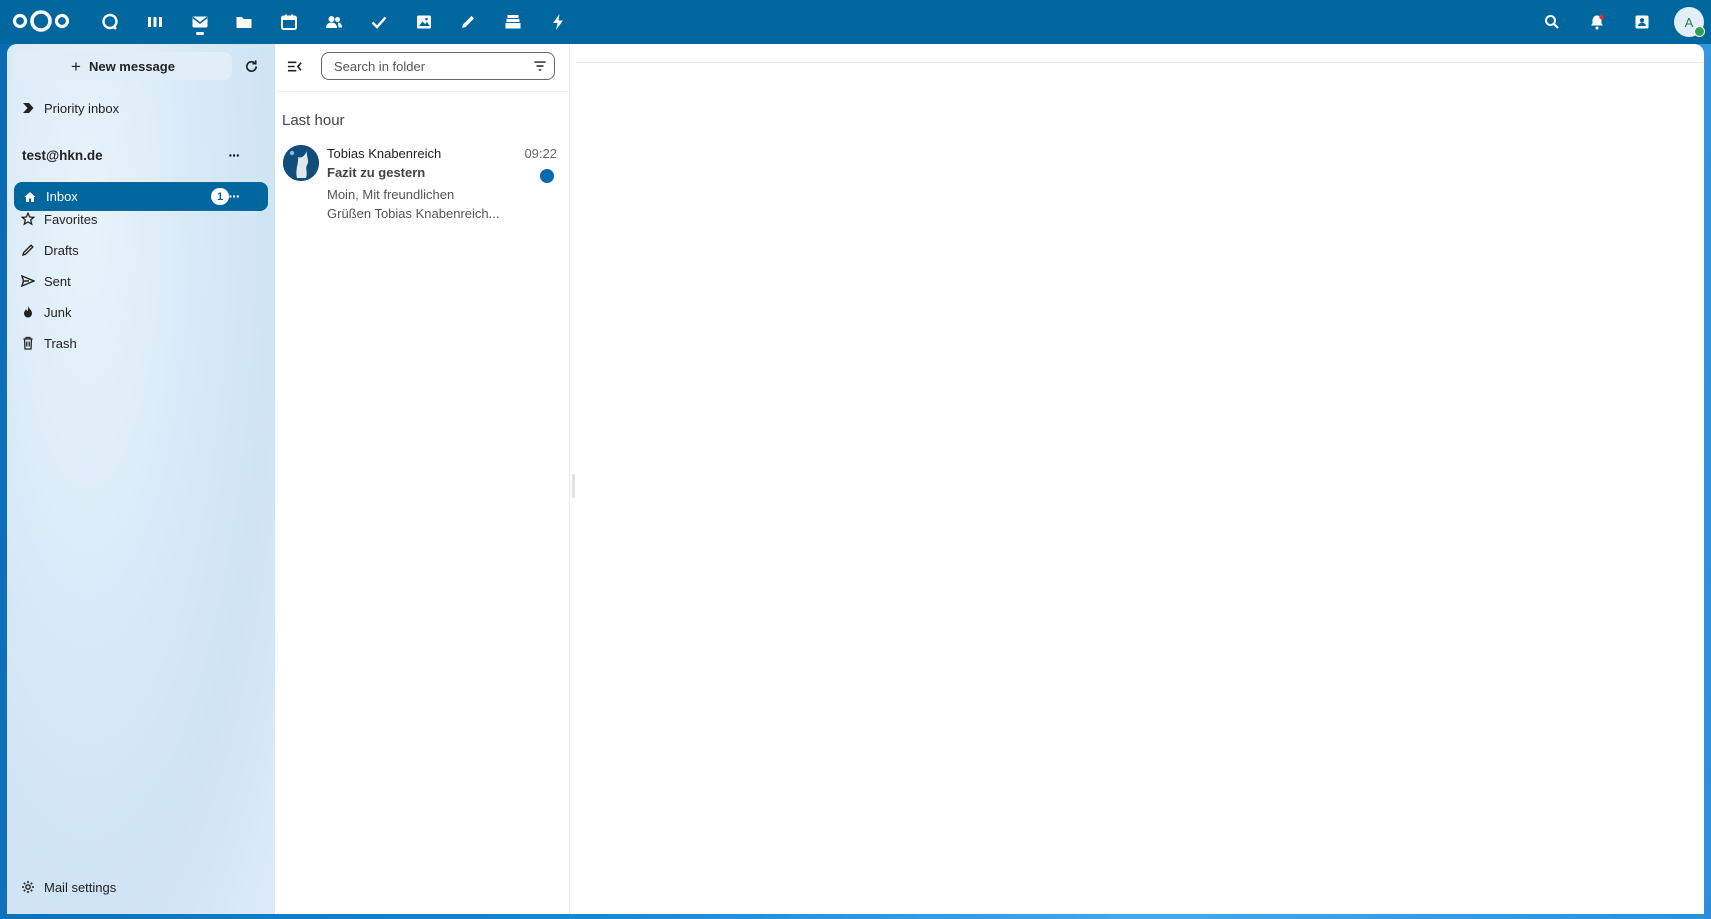 Image resolution: width=1711 pixels, height=919 pixels. Describe the element at coordinates (573, 486) in the screenshot. I see `panel-resize-handle` at that location.